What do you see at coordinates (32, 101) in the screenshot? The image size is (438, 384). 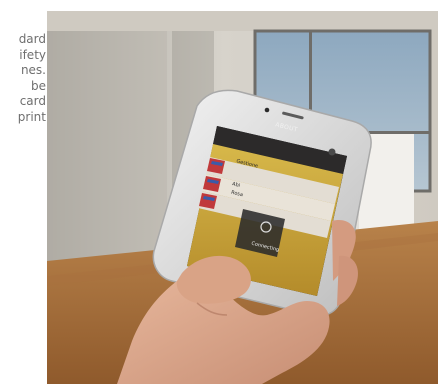 I see `left-text-line-5: card` at bounding box center [32, 101].